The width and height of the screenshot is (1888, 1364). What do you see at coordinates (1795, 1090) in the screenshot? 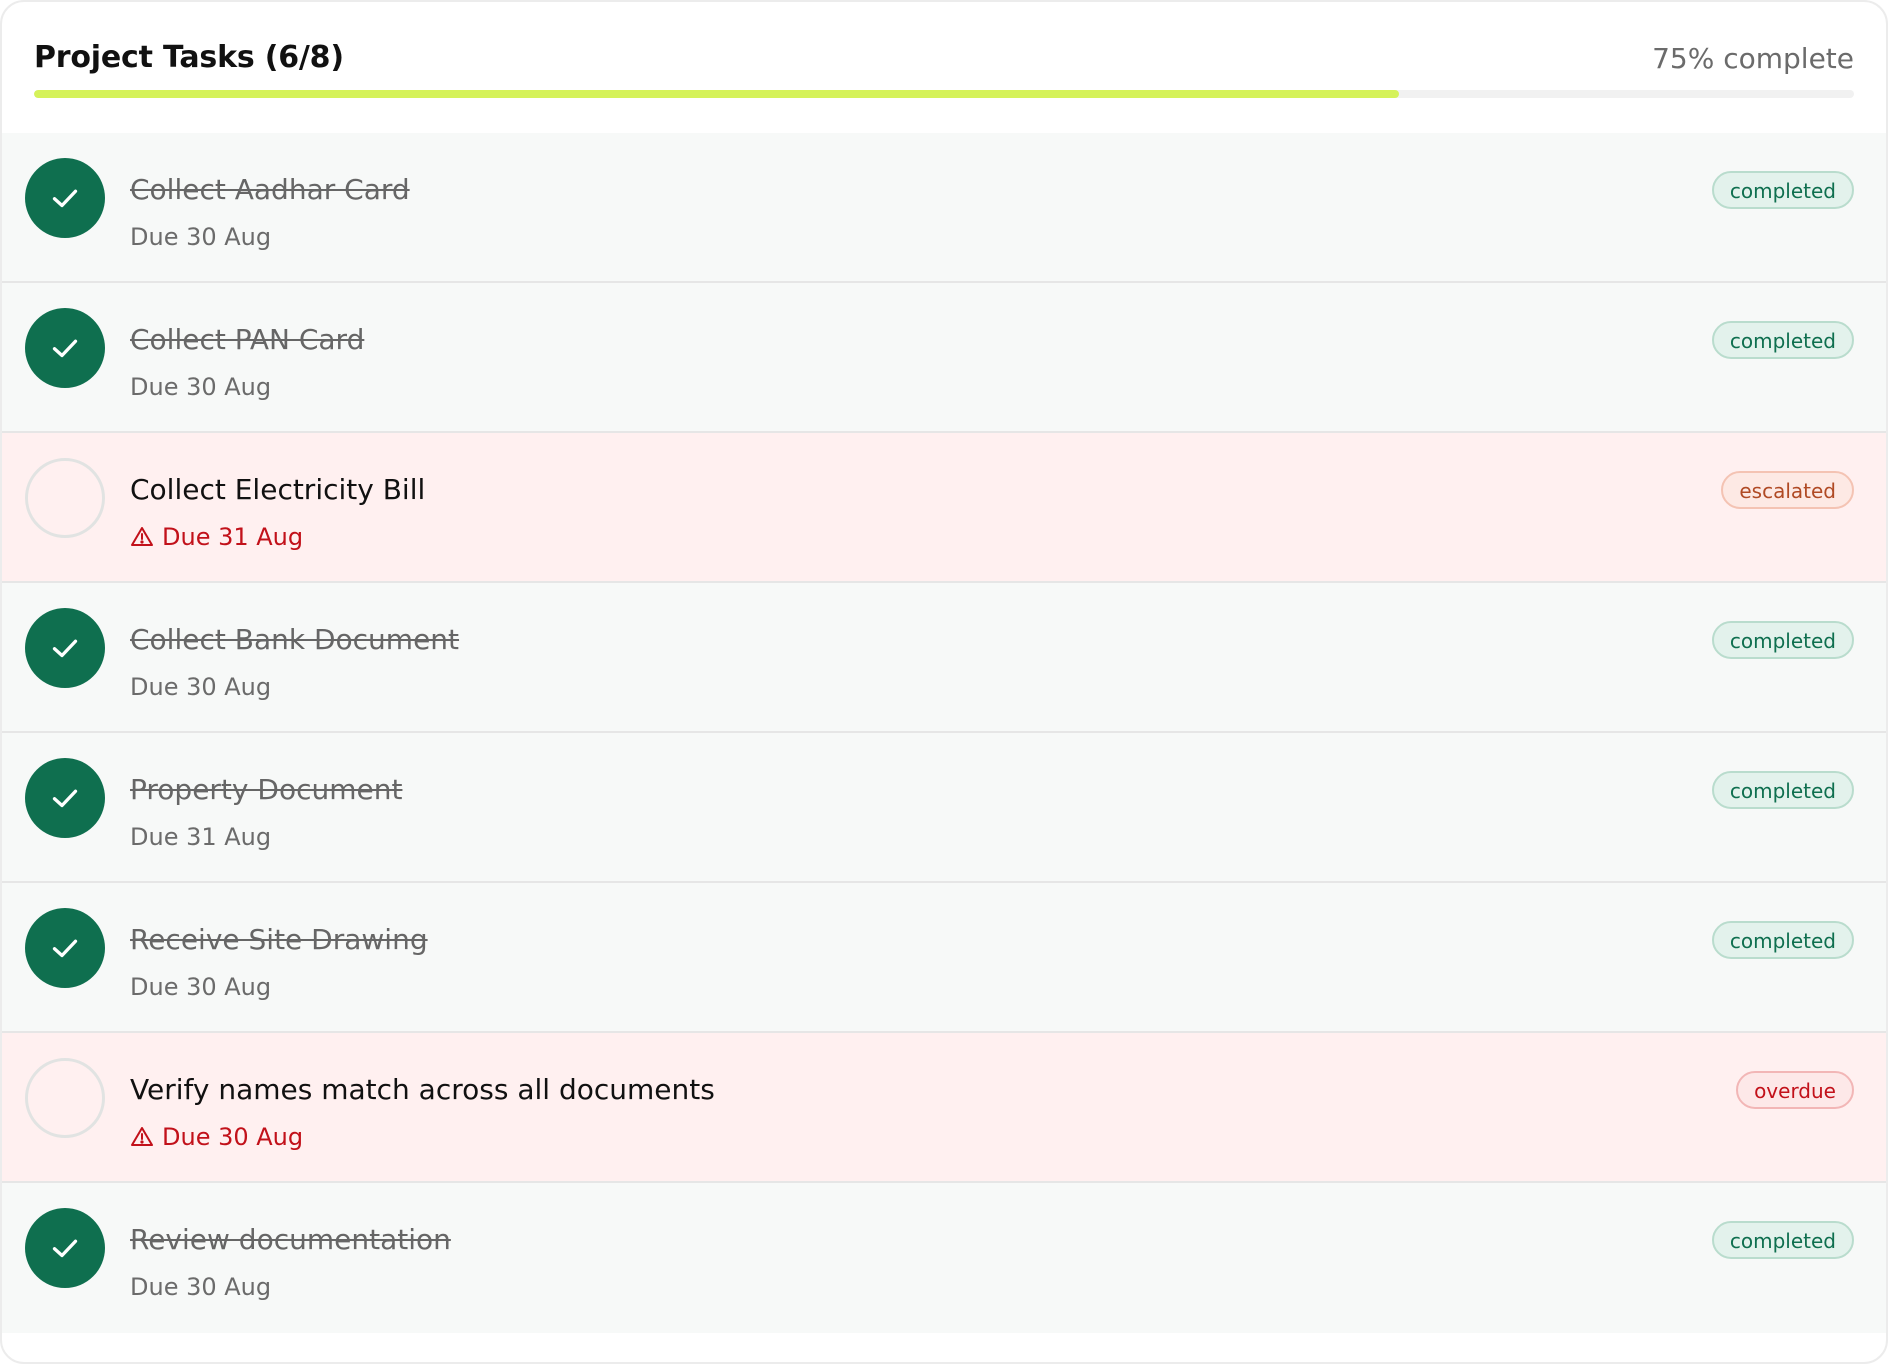
I see `status-badge: overdue` at bounding box center [1795, 1090].